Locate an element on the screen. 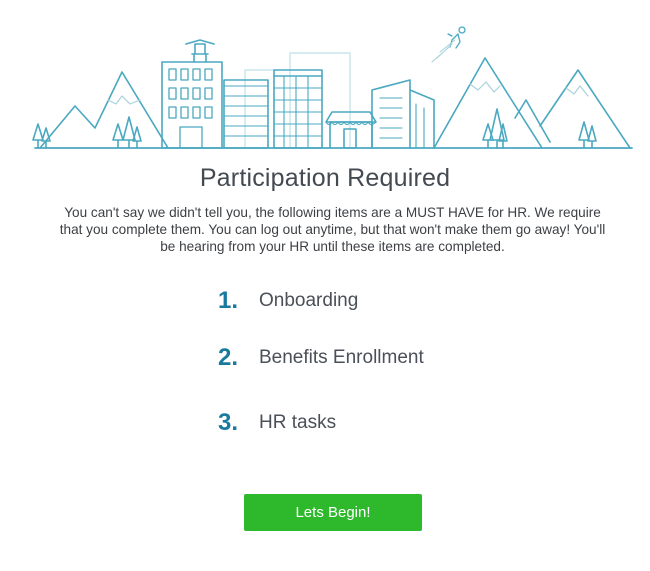 This screenshot has height=571, width=650. list-item-hr-tasks: 3. HR tasks is located at coordinates (358, 424).